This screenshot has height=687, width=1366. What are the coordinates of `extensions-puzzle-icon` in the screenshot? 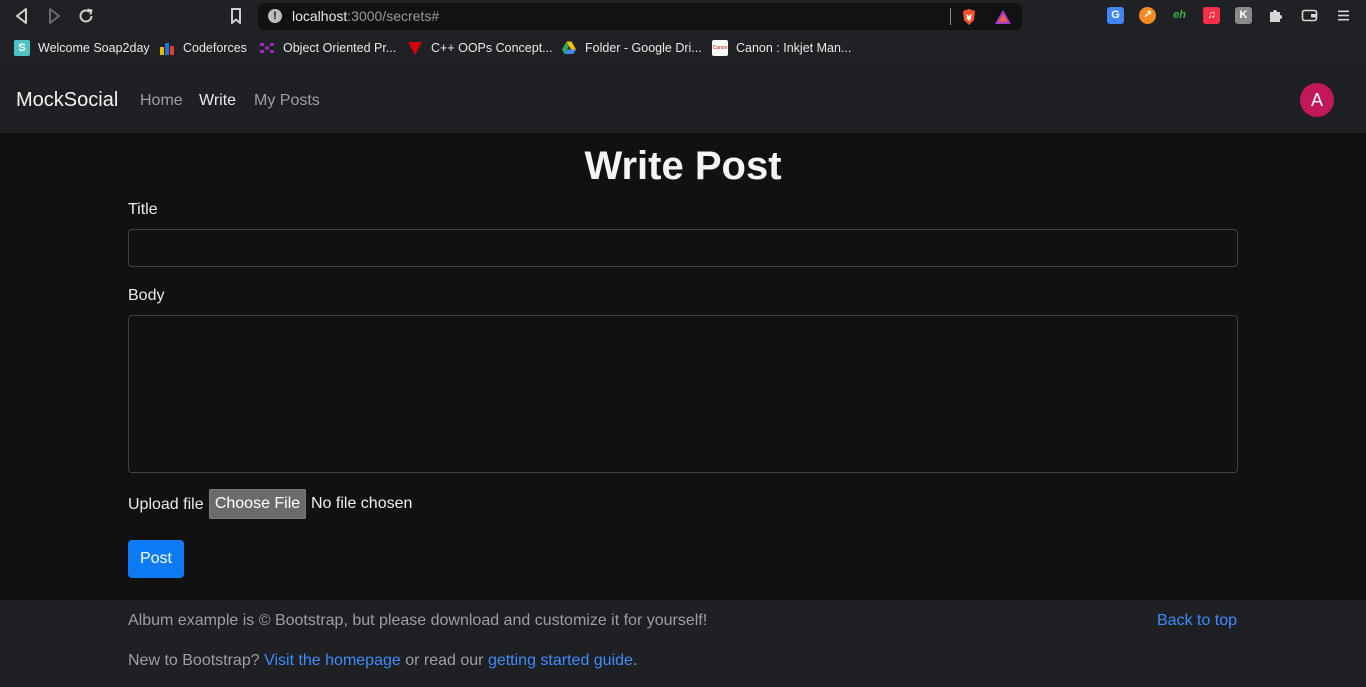 It's located at (1275, 15).